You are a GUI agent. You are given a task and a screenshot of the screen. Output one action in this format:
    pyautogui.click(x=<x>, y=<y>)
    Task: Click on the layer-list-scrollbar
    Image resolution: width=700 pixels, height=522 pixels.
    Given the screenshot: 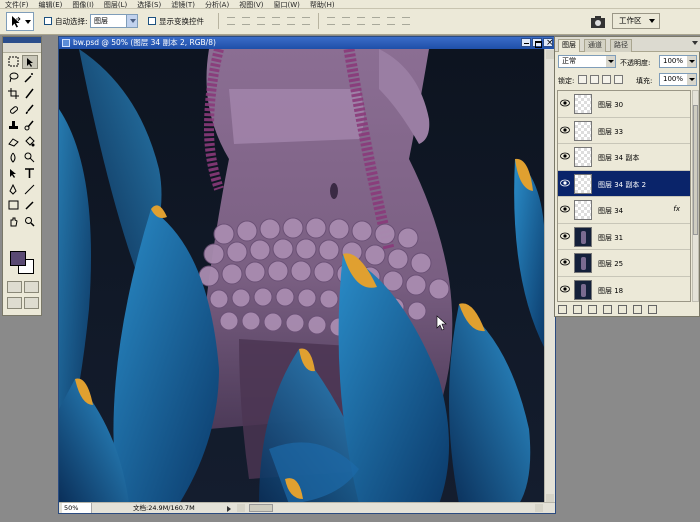 What is the action you would take?
    pyautogui.click(x=695, y=196)
    